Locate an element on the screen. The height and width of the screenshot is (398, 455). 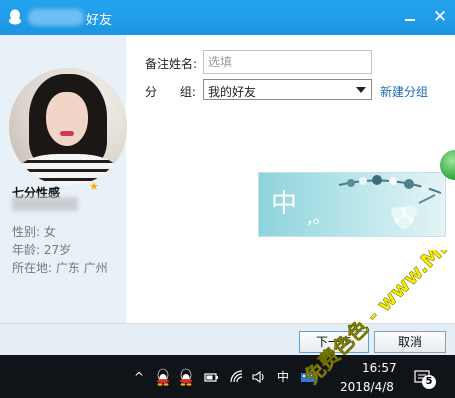
avatar is located at coordinates (68, 127).